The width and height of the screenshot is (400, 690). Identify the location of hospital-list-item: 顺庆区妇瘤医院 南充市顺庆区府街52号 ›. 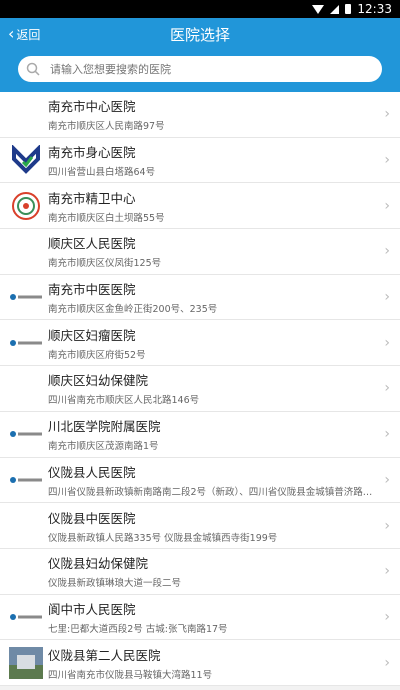
(200, 343).